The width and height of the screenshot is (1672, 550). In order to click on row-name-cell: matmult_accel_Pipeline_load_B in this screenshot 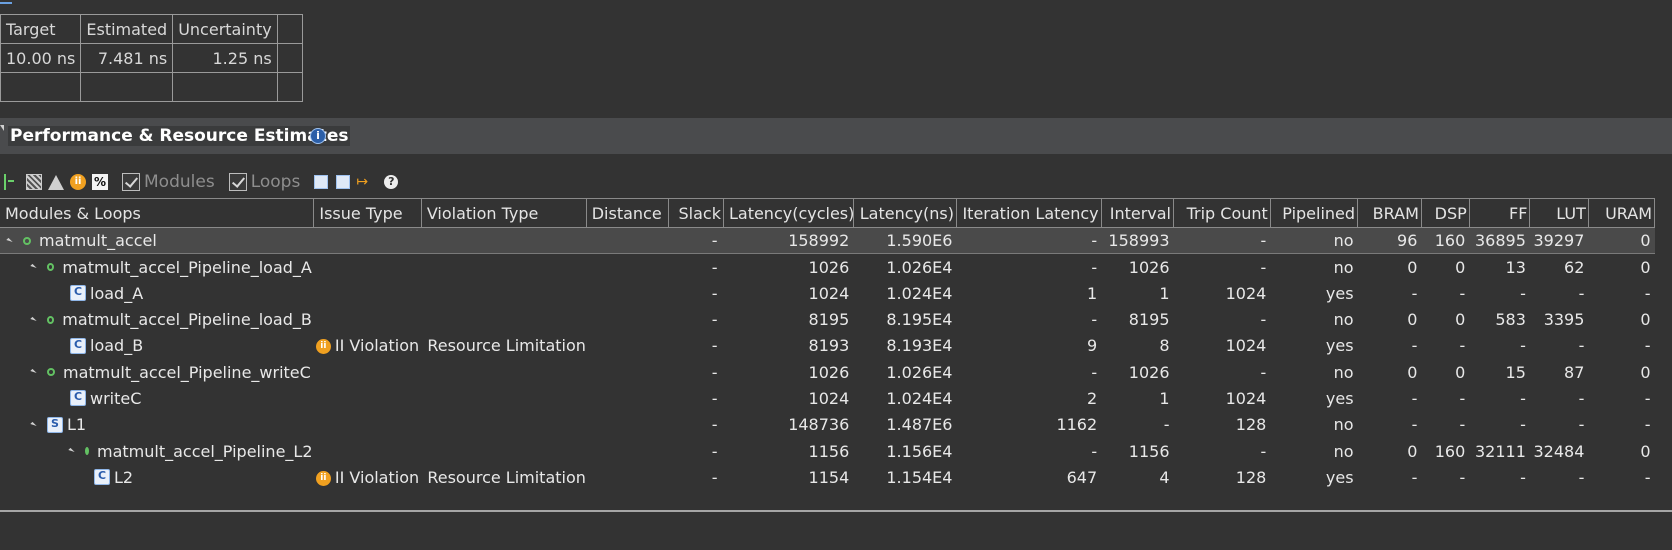, I will do `click(157, 319)`.